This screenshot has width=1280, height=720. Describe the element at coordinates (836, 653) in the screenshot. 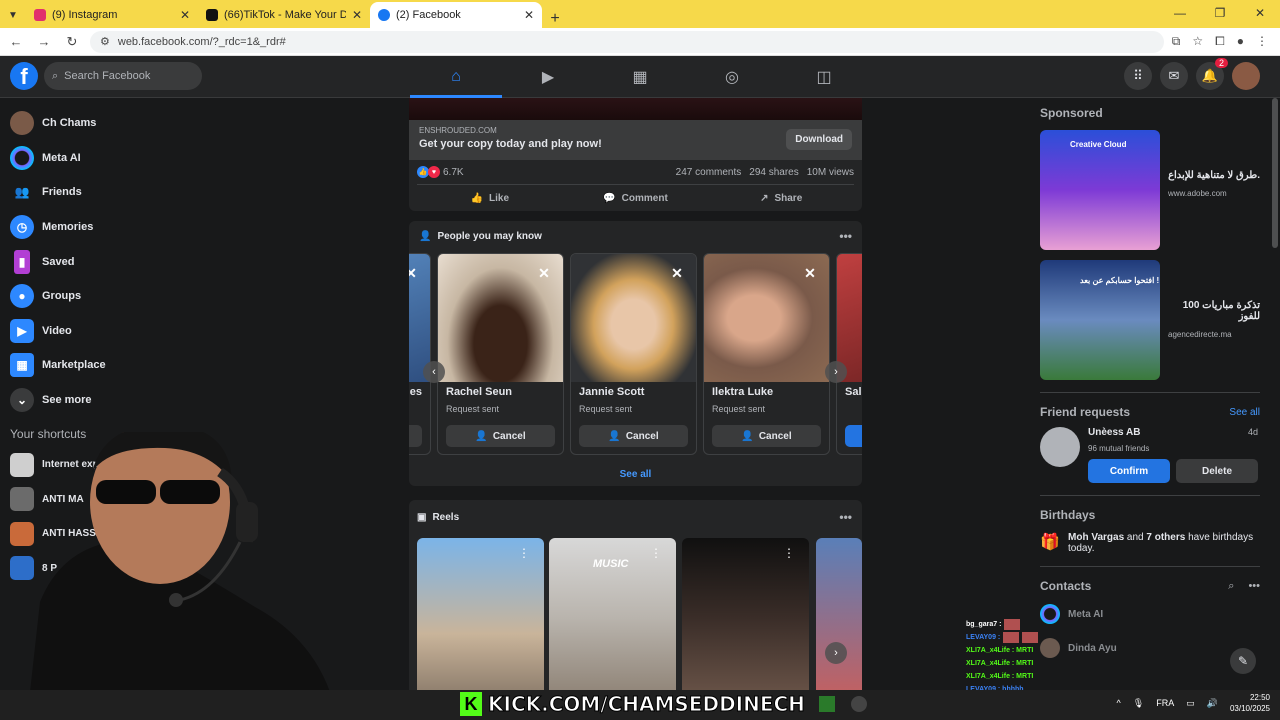

I see `reels-next-icon: ›` at that location.